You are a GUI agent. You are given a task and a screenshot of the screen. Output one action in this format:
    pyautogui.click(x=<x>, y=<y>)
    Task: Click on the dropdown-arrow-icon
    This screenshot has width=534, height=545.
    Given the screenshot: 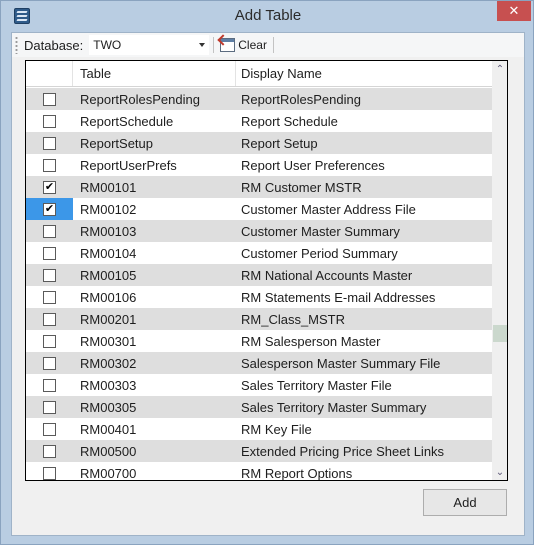 What is the action you would take?
    pyautogui.click(x=202, y=45)
    